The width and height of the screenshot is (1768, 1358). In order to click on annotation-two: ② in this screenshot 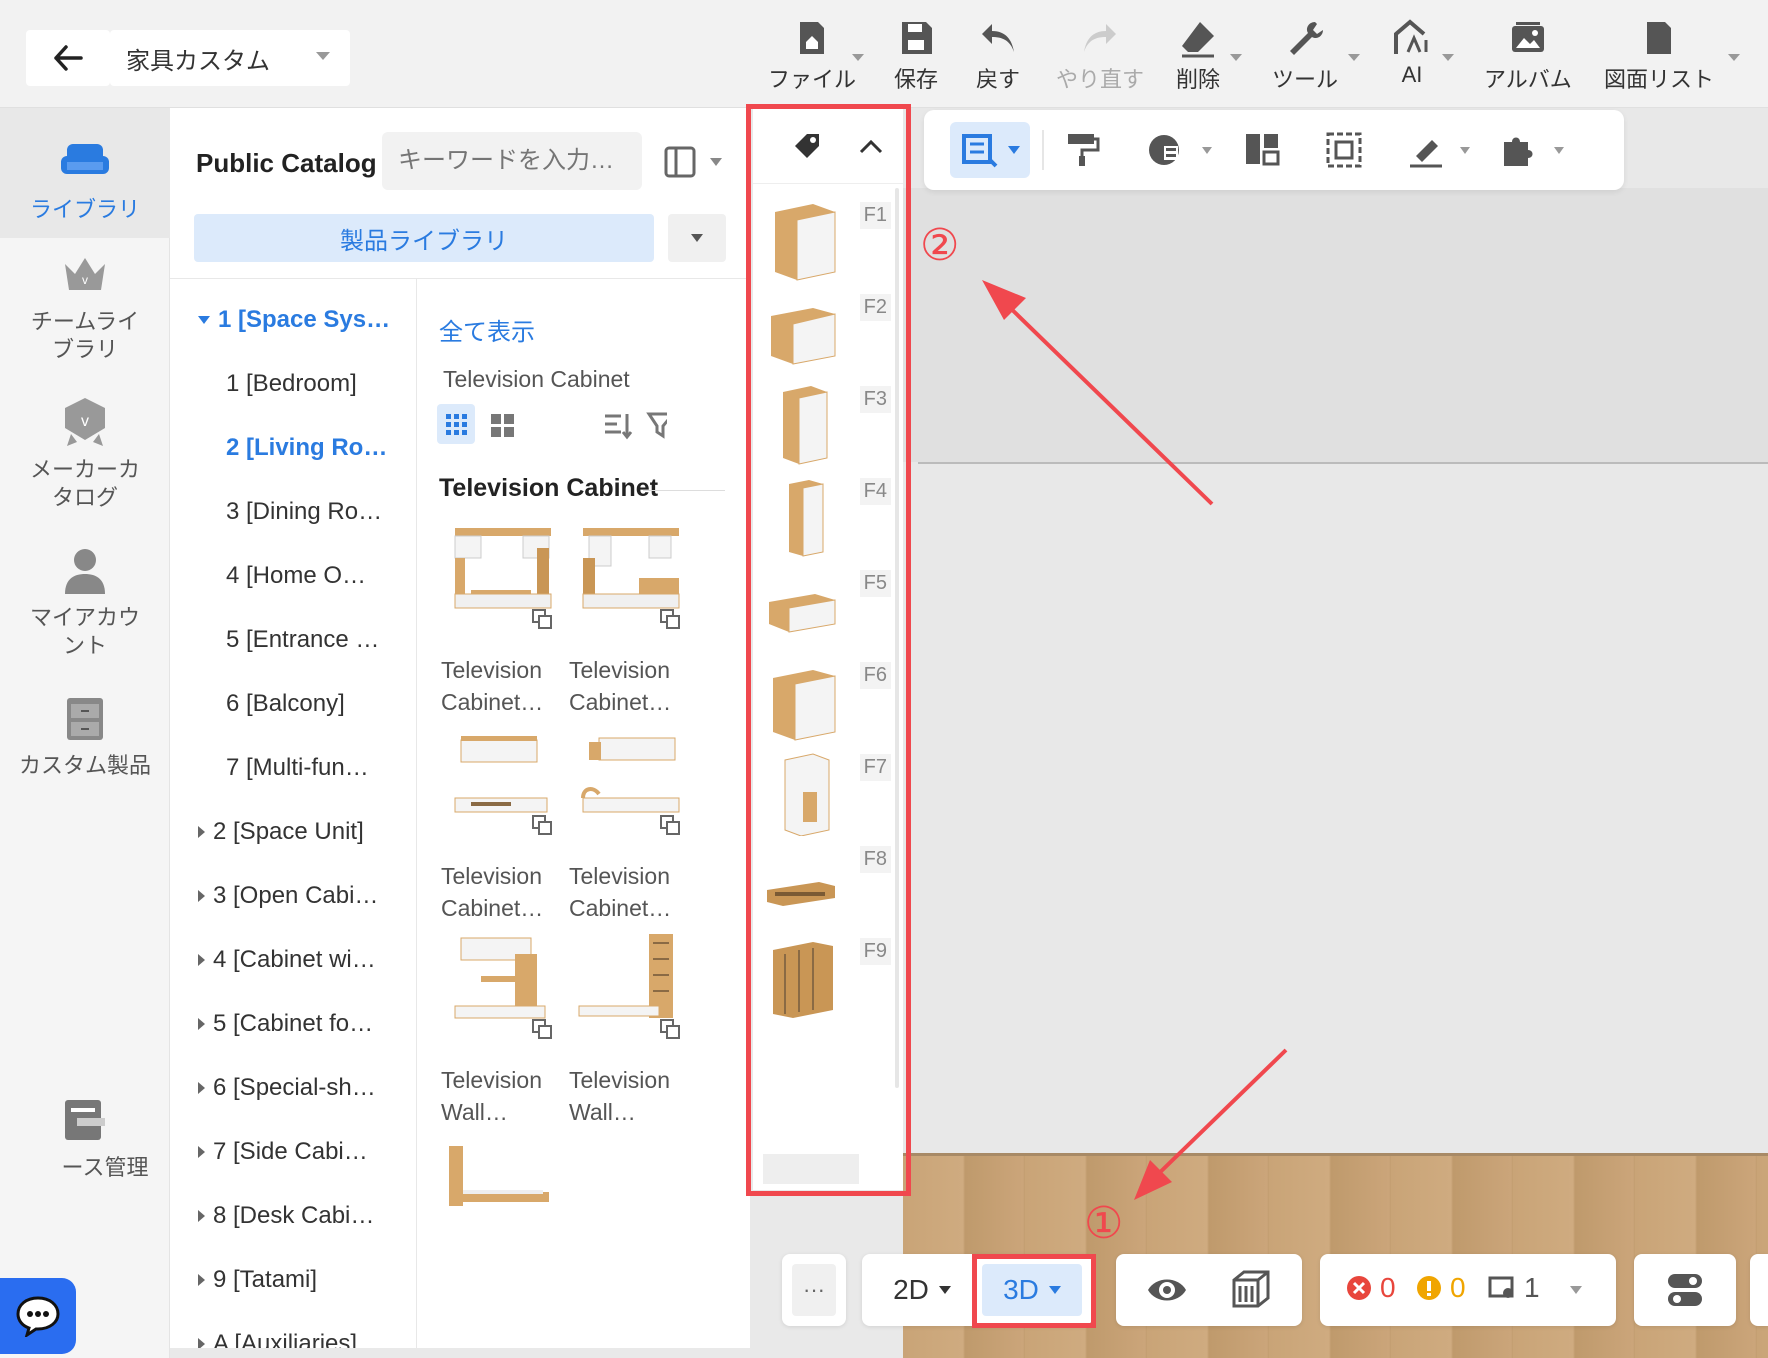, I will do `click(940, 245)`.